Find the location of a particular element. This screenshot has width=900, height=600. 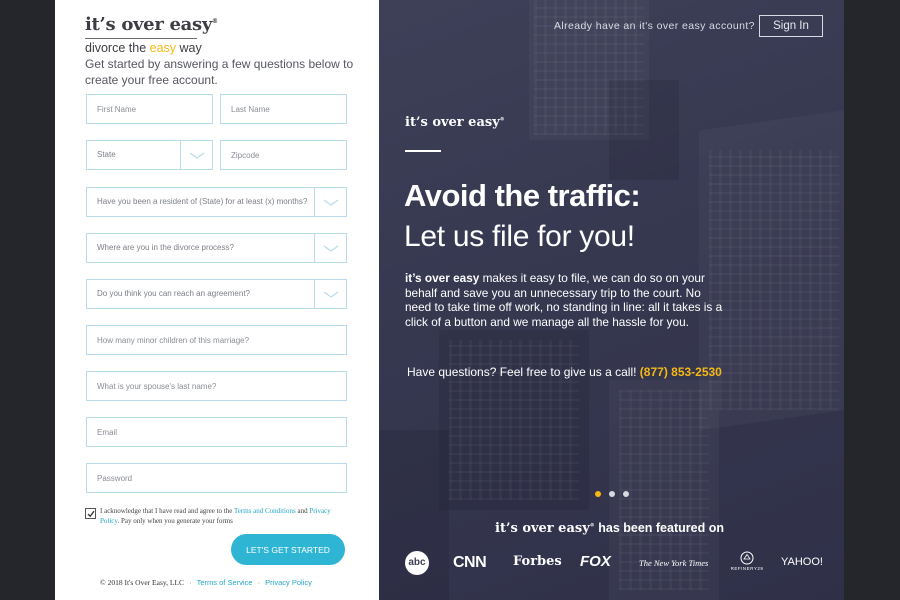

cnn-logo: CNN is located at coordinates (470, 562).